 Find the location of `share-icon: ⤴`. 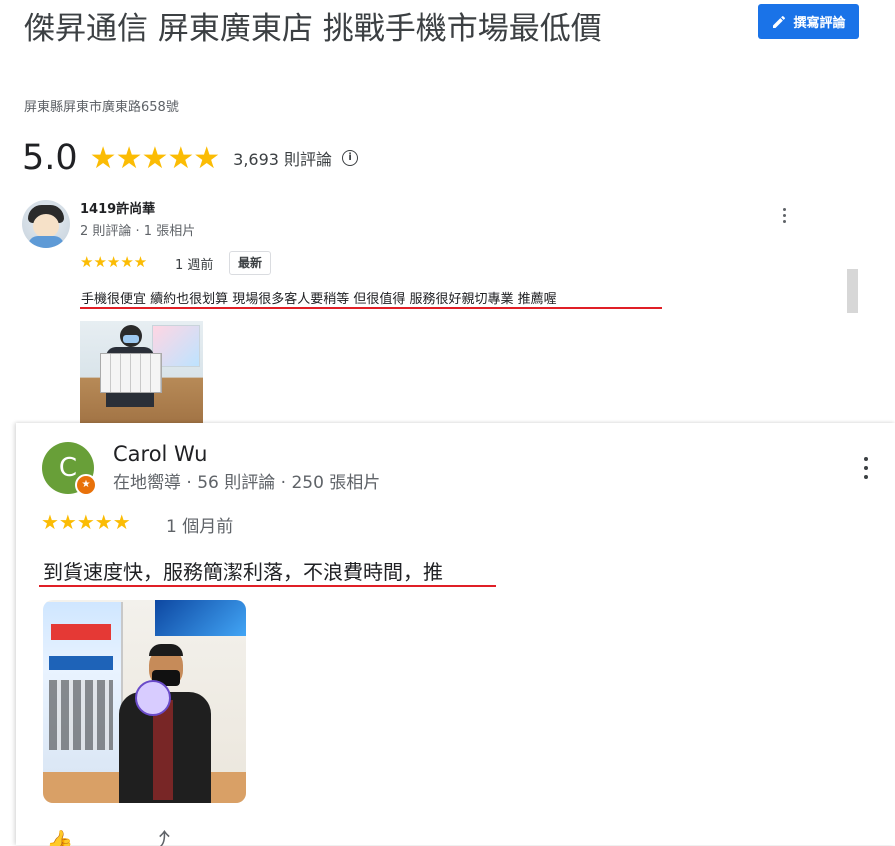

share-icon: ⤴ is located at coordinates (161, 838).